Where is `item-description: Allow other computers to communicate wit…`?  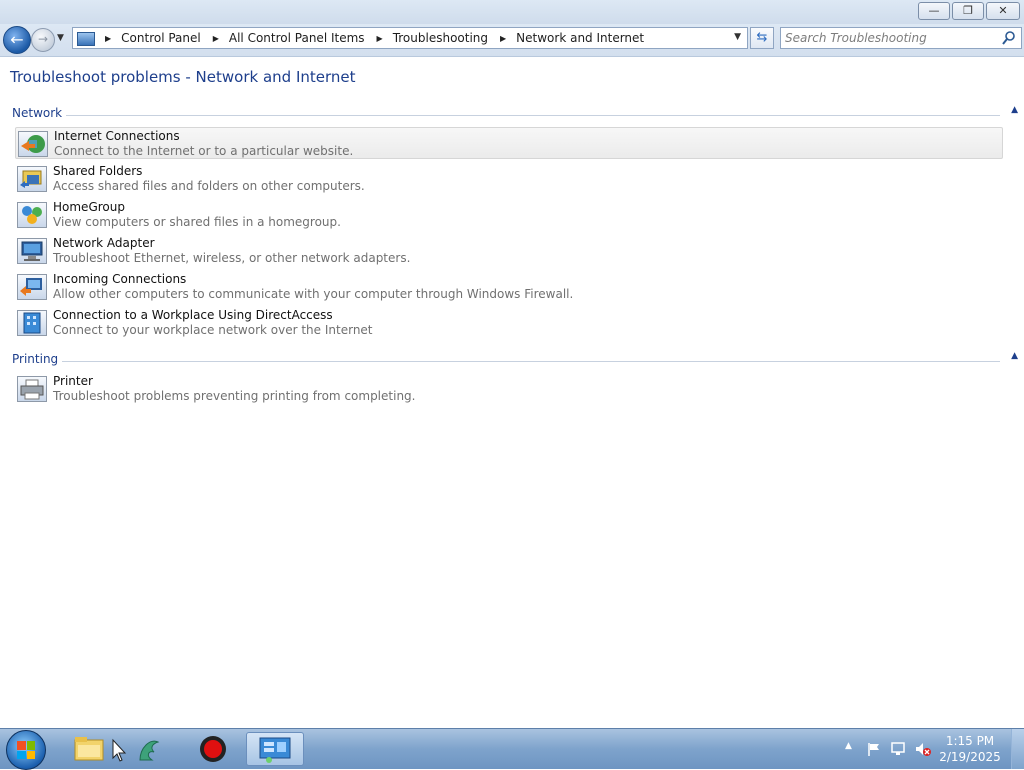 item-description: Allow other computers to communicate wit… is located at coordinates (313, 294).